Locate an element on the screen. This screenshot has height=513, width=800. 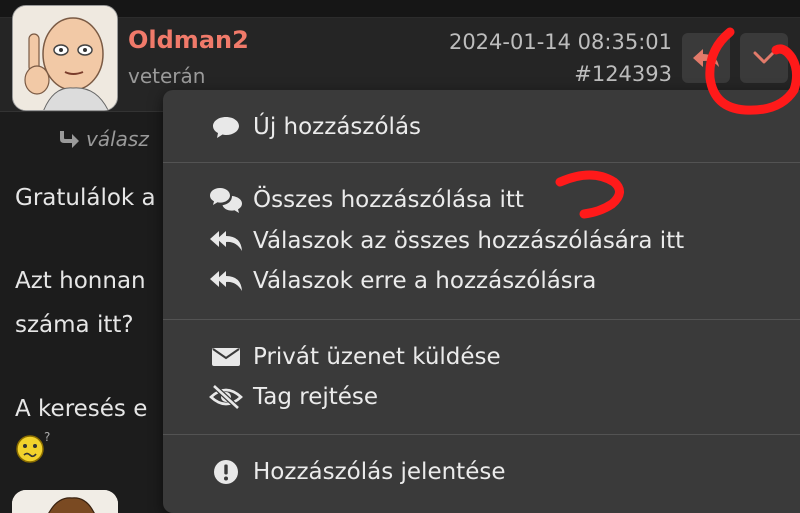
menu-item-replies-to-all: Válaszok az összes hozzászólására itt is located at coordinates (446, 241).